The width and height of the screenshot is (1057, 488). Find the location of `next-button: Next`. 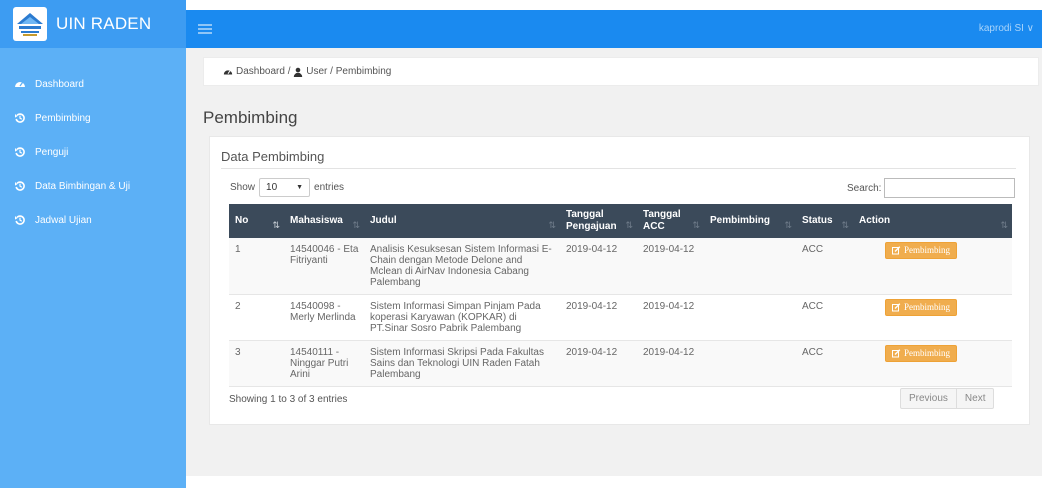

next-button: Next is located at coordinates (975, 398).